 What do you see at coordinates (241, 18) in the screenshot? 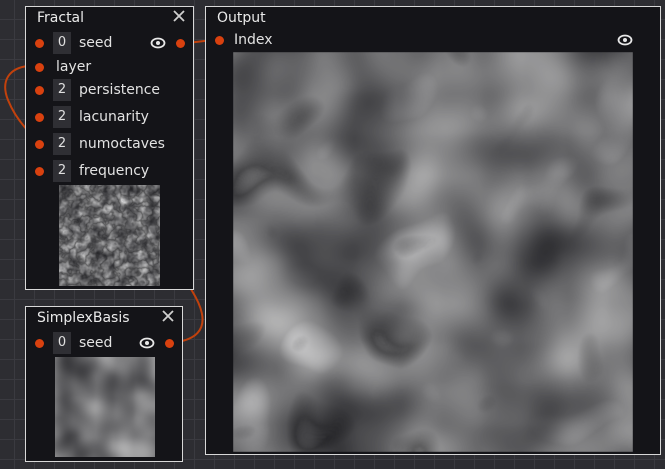
I see `node-title: Output` at bounding box center [241, 18].